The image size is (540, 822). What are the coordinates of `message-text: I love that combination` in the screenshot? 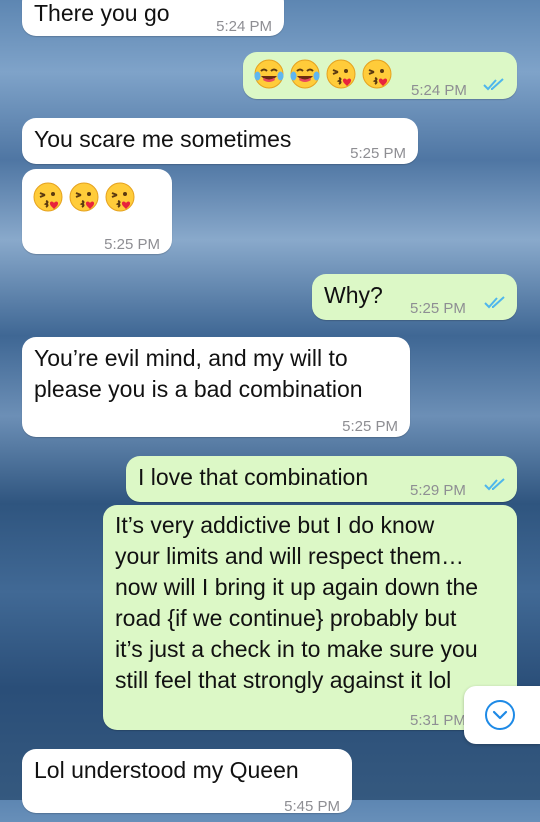 It's located at (253, 477).